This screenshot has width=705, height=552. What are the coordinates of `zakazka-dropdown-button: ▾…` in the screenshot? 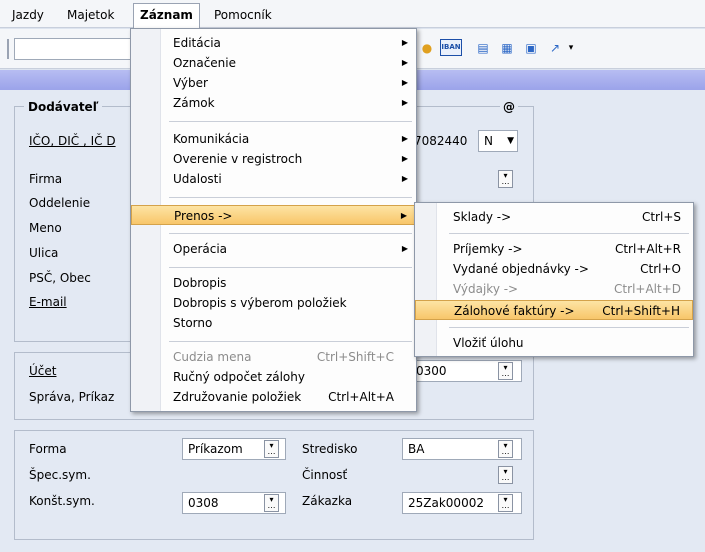 It's located at (505, 503).